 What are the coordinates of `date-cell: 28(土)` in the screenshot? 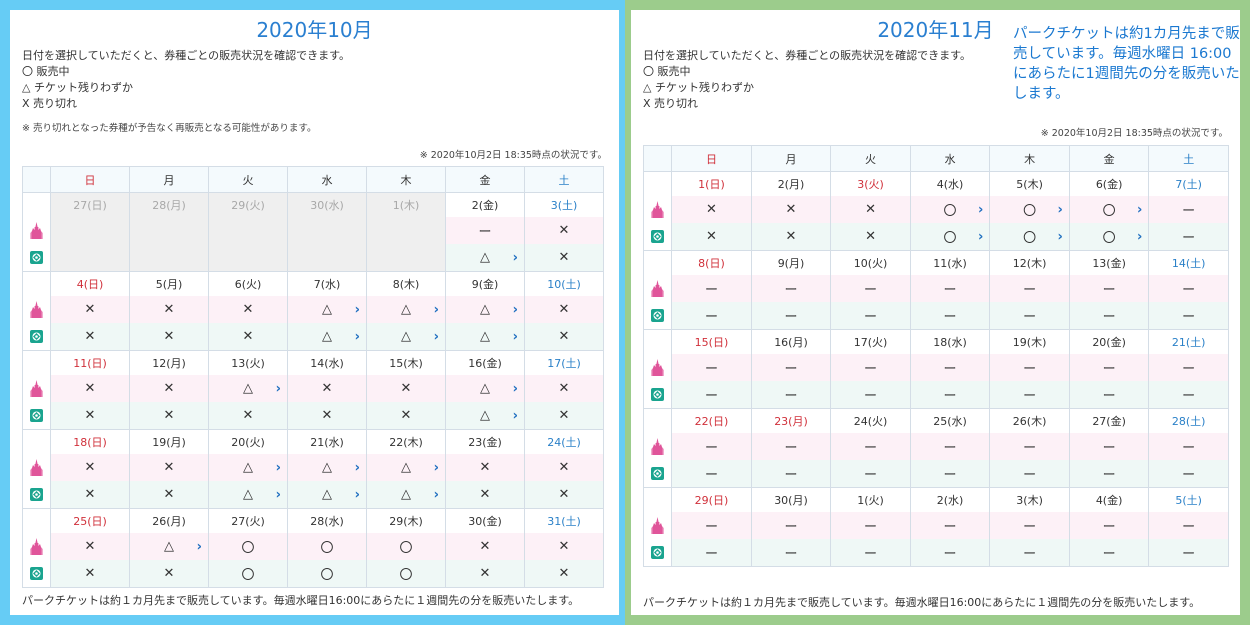 It's located at (1188, 420).